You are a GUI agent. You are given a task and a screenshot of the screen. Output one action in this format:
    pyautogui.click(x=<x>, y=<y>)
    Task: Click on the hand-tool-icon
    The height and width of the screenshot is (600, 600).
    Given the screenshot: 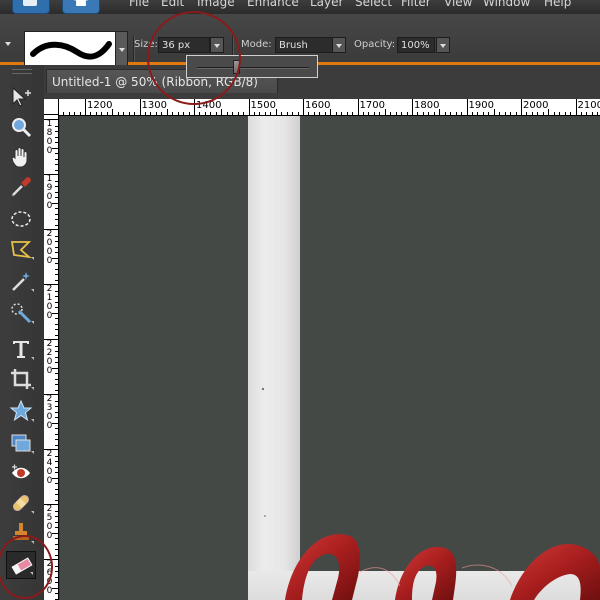 What is the action you would take?
    pyautogui.click(x=21, y=157)
    